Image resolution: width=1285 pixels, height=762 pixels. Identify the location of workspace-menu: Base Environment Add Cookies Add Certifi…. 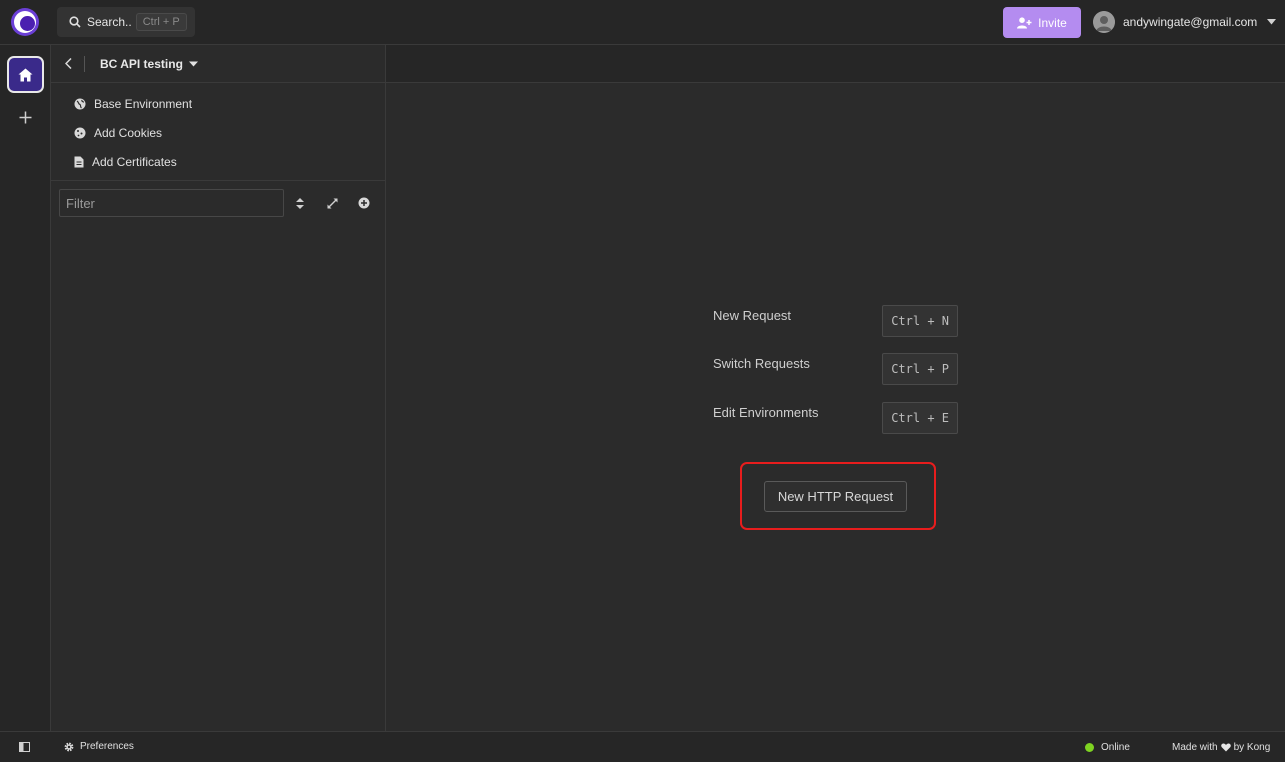
(218, 132).